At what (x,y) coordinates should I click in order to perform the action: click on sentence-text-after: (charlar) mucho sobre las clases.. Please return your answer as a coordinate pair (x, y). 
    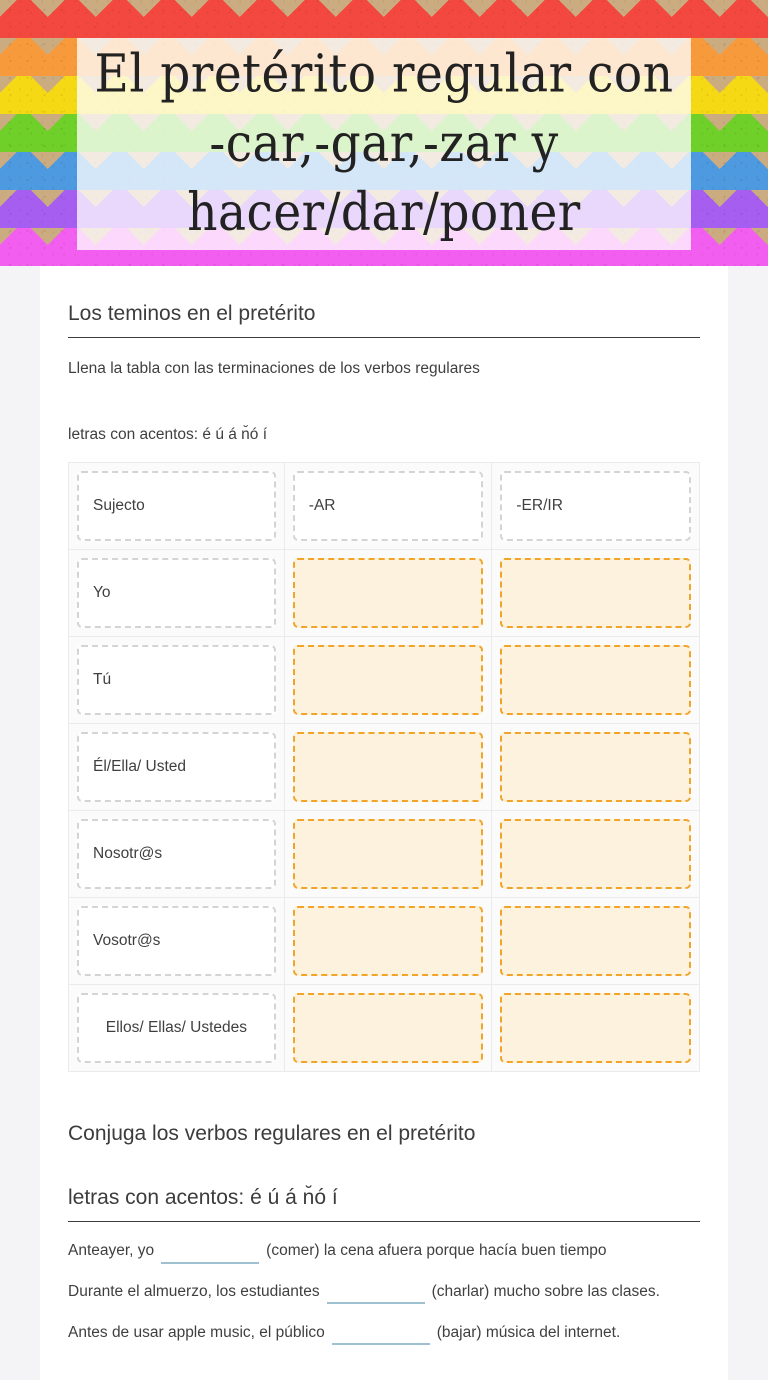
    Looking at the image, I should click on (545, 1291).